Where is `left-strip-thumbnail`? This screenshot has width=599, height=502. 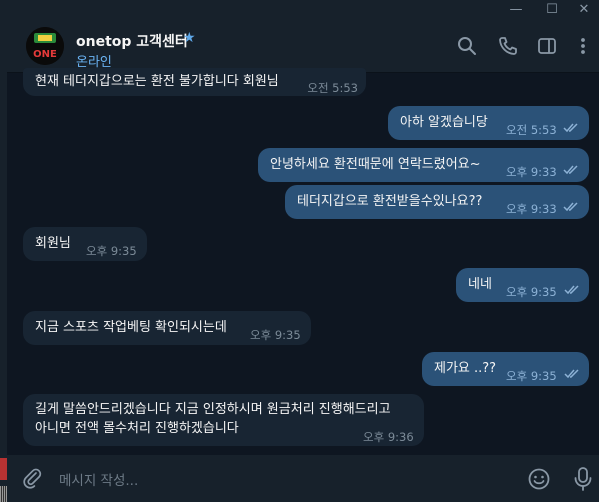
left-strip-thumbnail is located at coordinates (3, 469).